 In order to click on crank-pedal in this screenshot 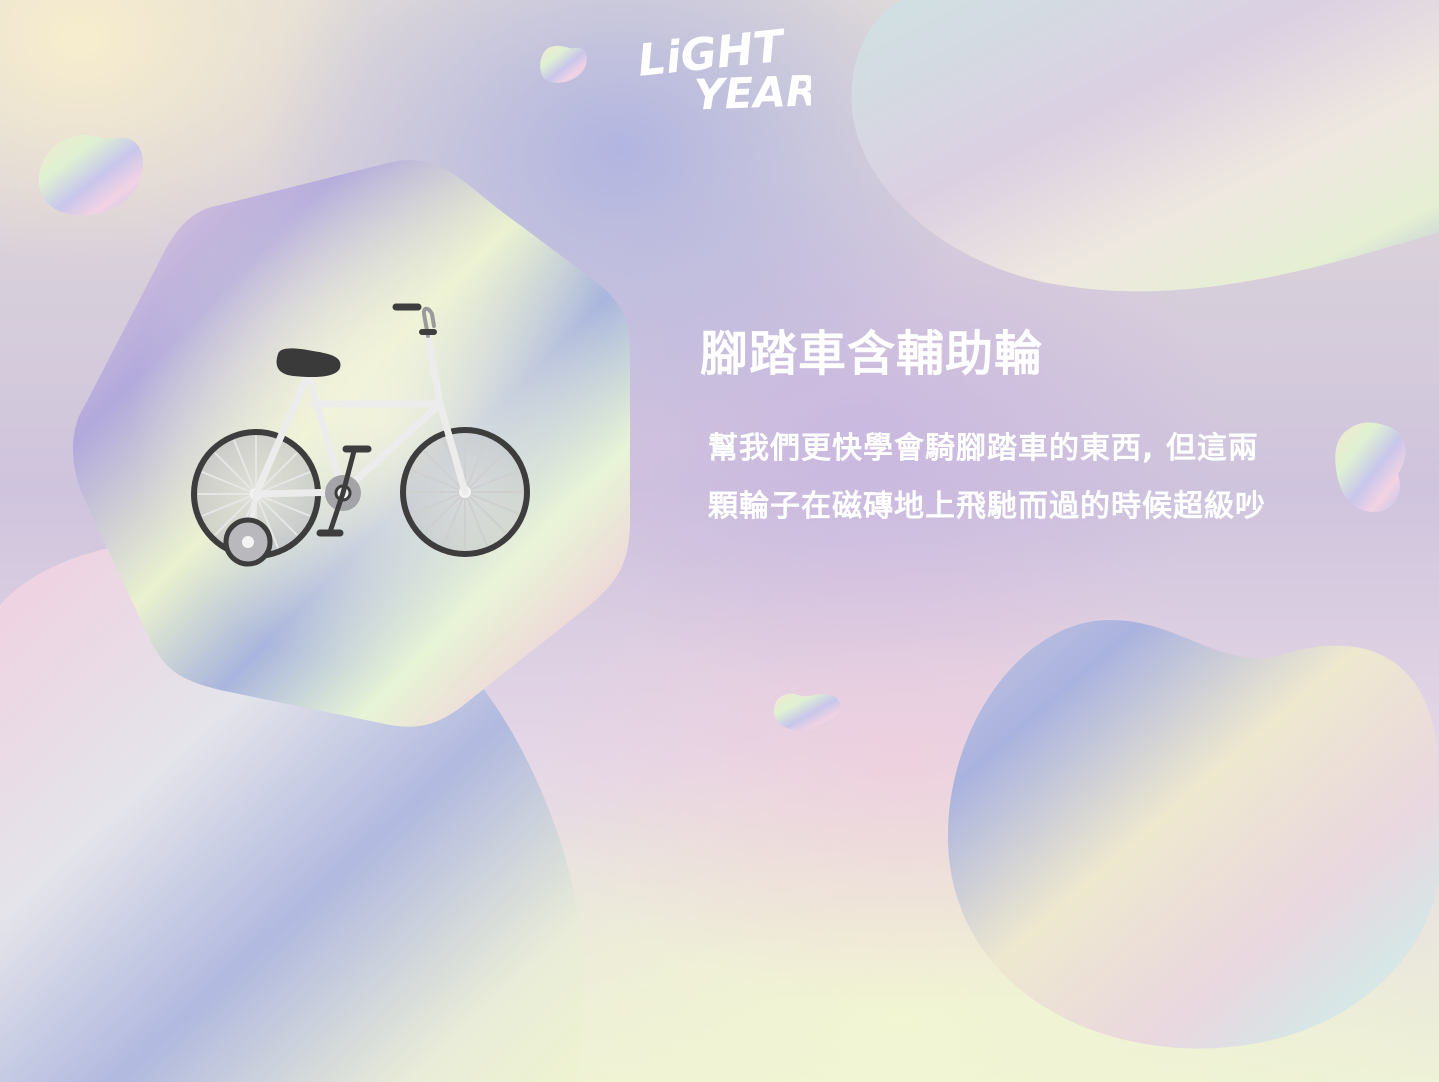, I will do `click(344, 491)`.